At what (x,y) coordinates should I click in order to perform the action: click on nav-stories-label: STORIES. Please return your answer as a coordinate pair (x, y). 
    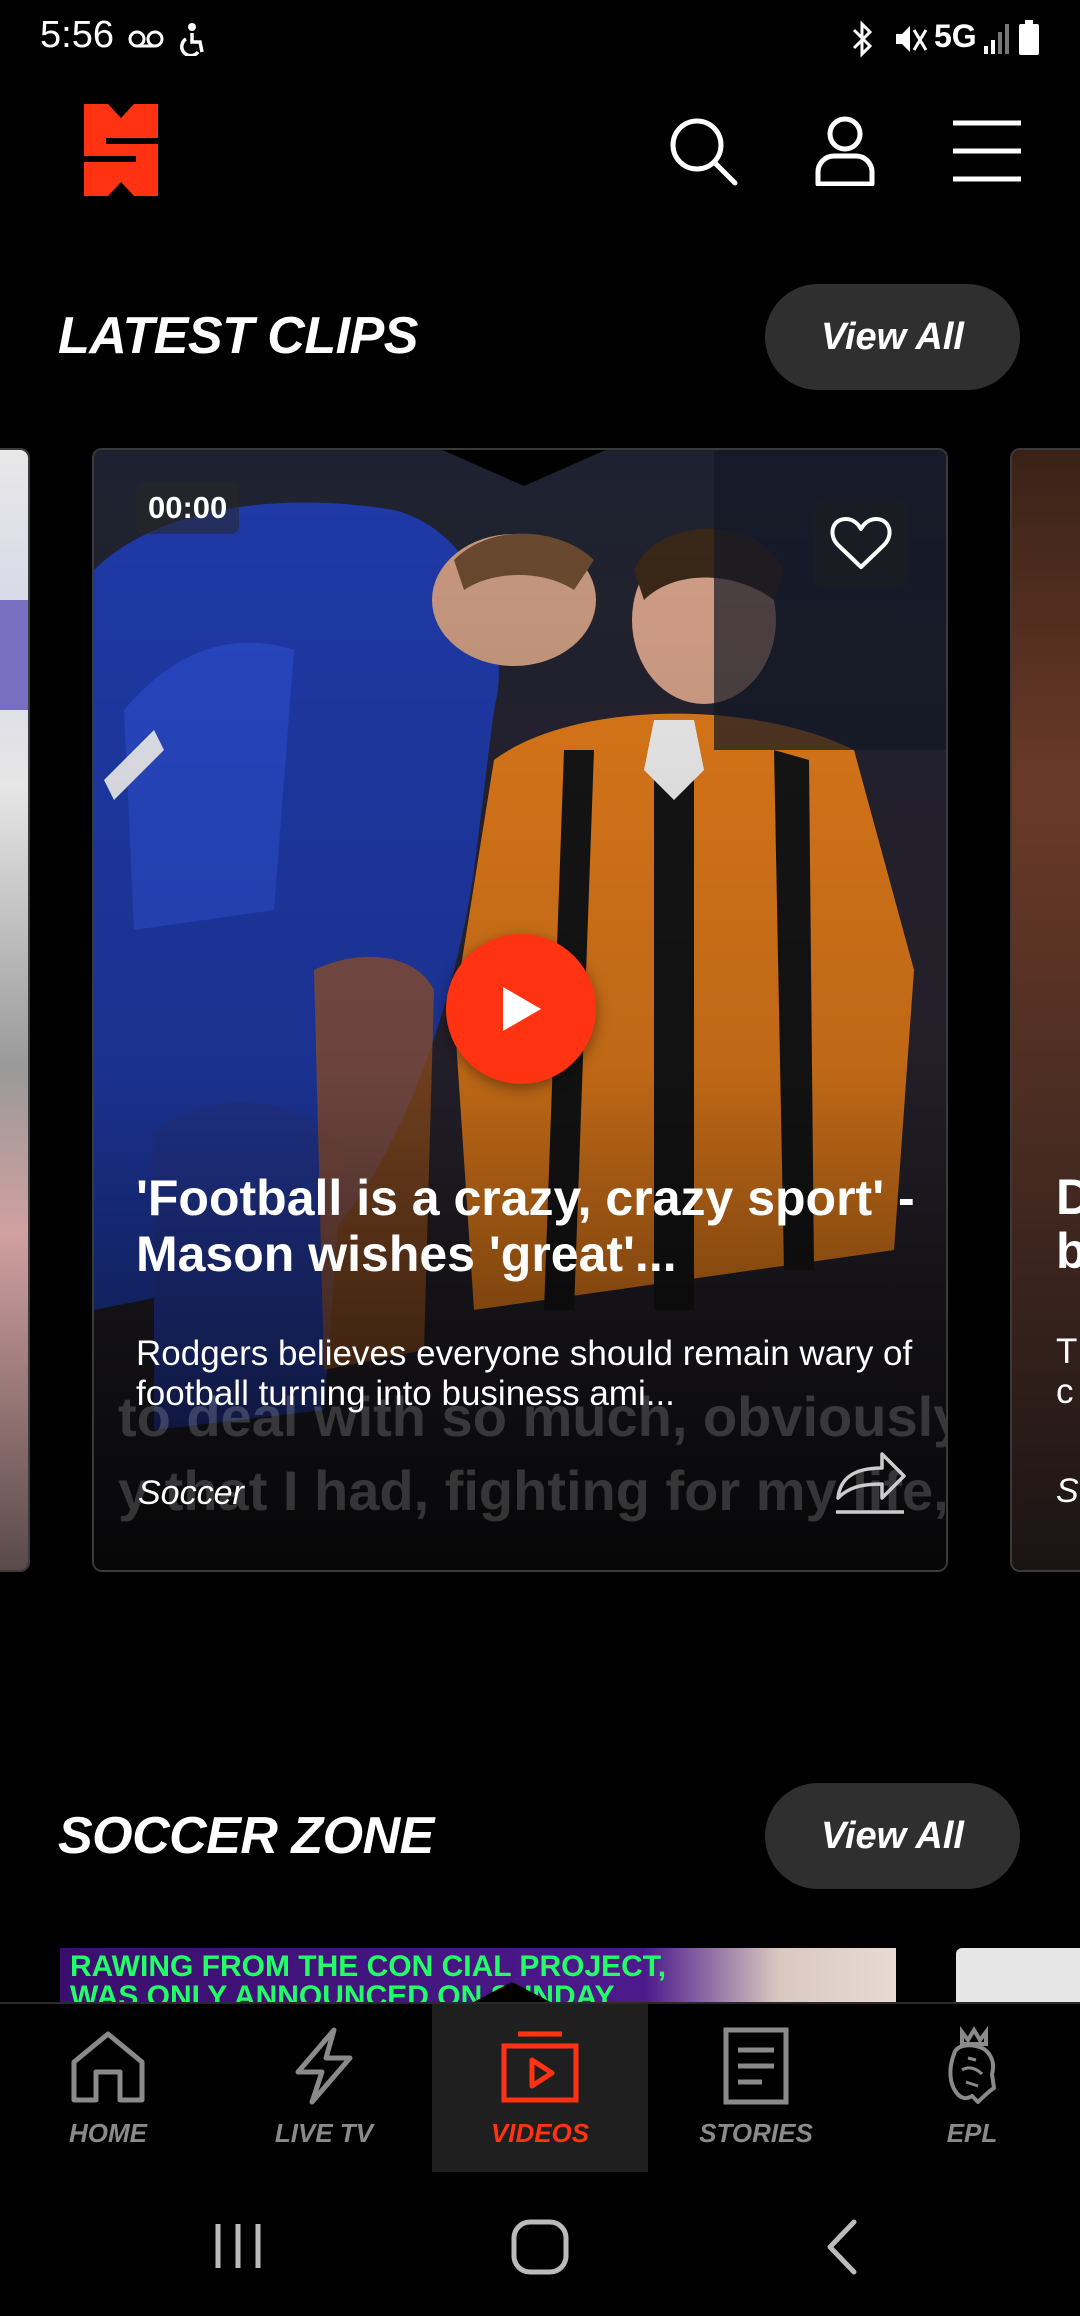
    Looking at the image, I should click on (756, 2133).